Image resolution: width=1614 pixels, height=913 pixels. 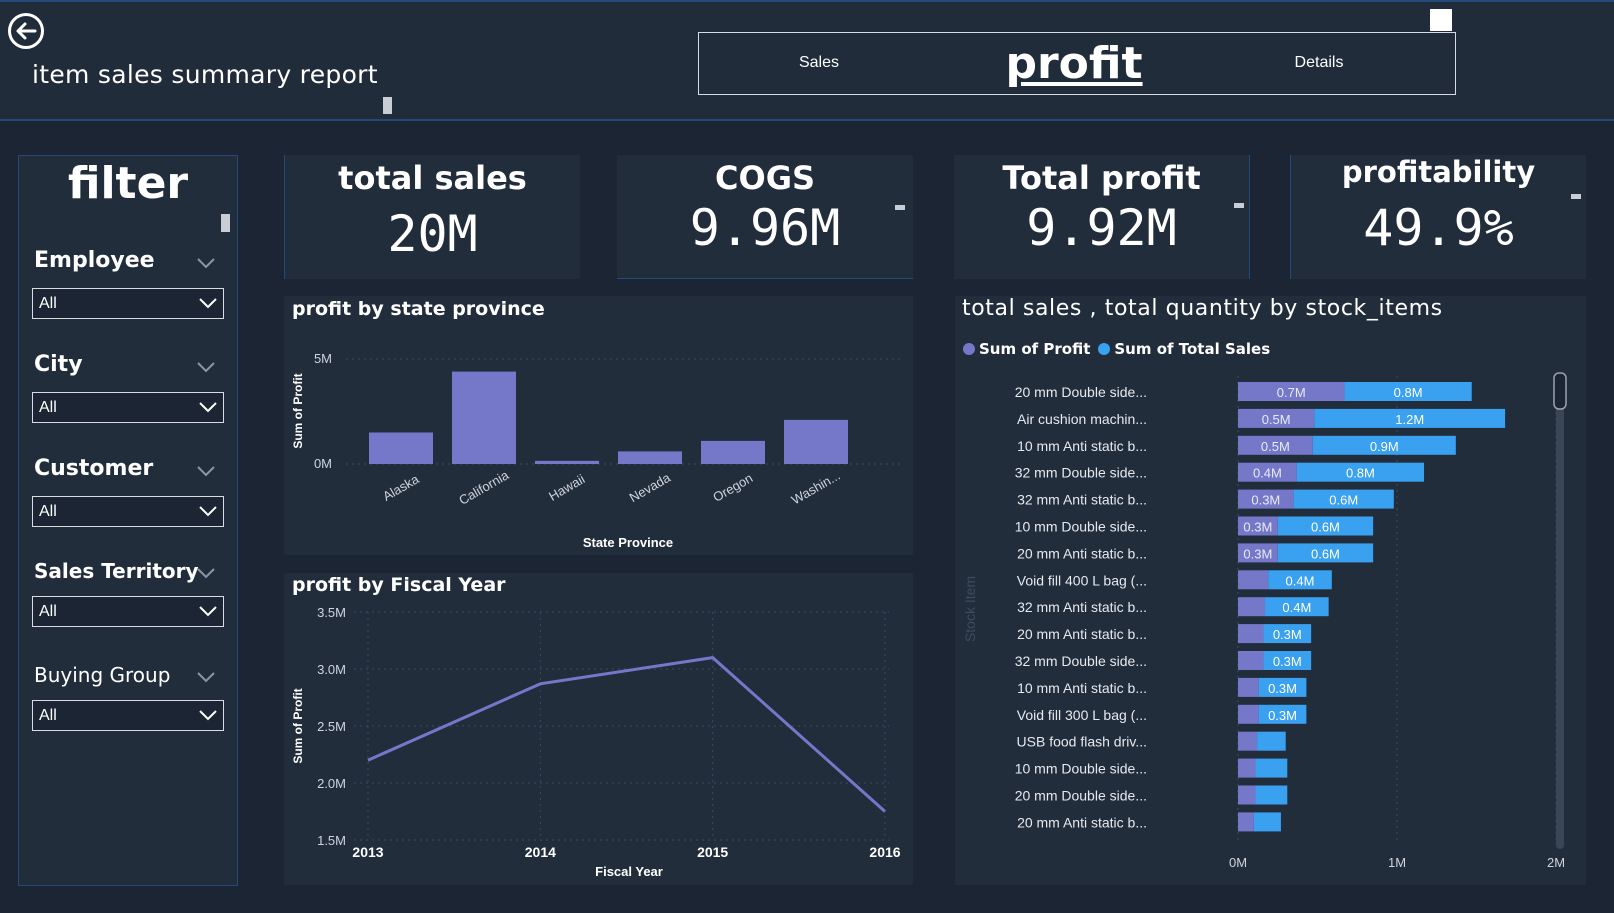 I want to click on page-navigator: Sales profit Details, so click(x=1077, y=63).